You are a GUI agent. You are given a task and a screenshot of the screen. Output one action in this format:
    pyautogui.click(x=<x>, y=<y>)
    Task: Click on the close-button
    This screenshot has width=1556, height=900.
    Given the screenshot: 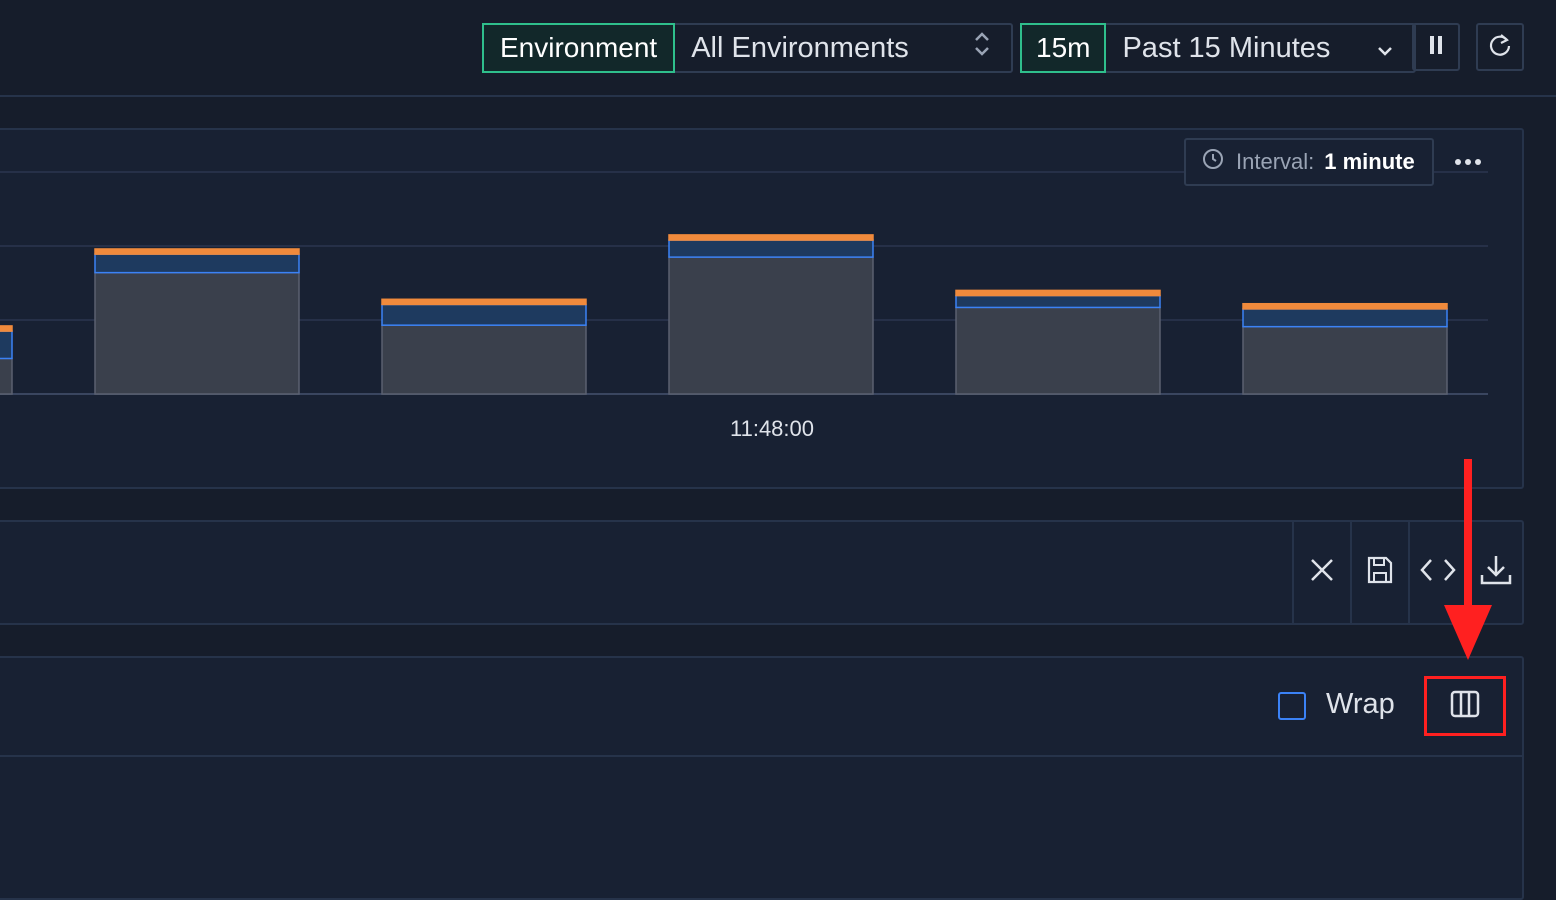 What is the action you would take?
    pyautogui.click(x=1321, y=572)
    